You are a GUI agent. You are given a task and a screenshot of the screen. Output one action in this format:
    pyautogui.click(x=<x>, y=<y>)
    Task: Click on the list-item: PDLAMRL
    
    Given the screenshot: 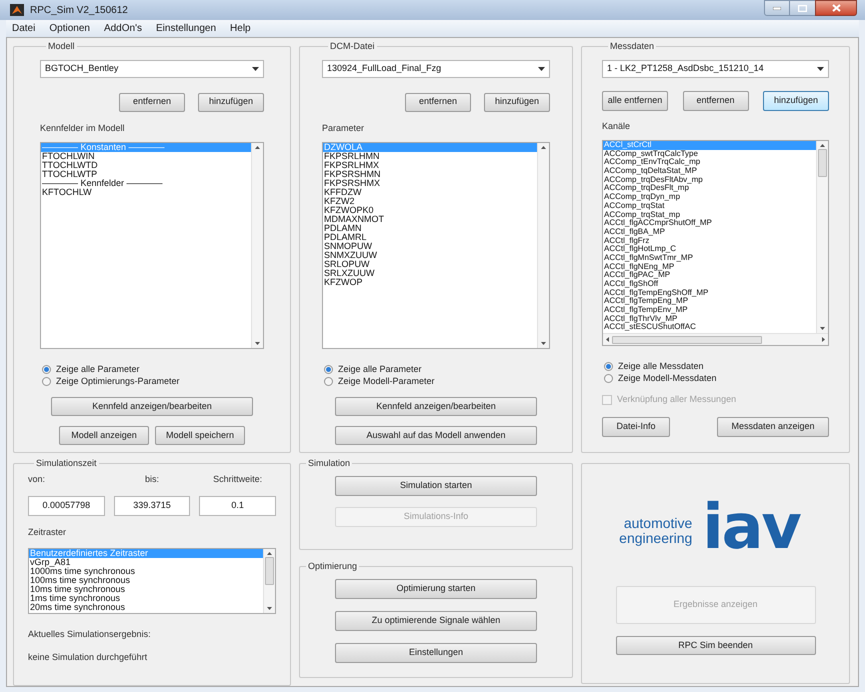 What is the action you would take?
    pyautogui.click(x=430, y=237)
    